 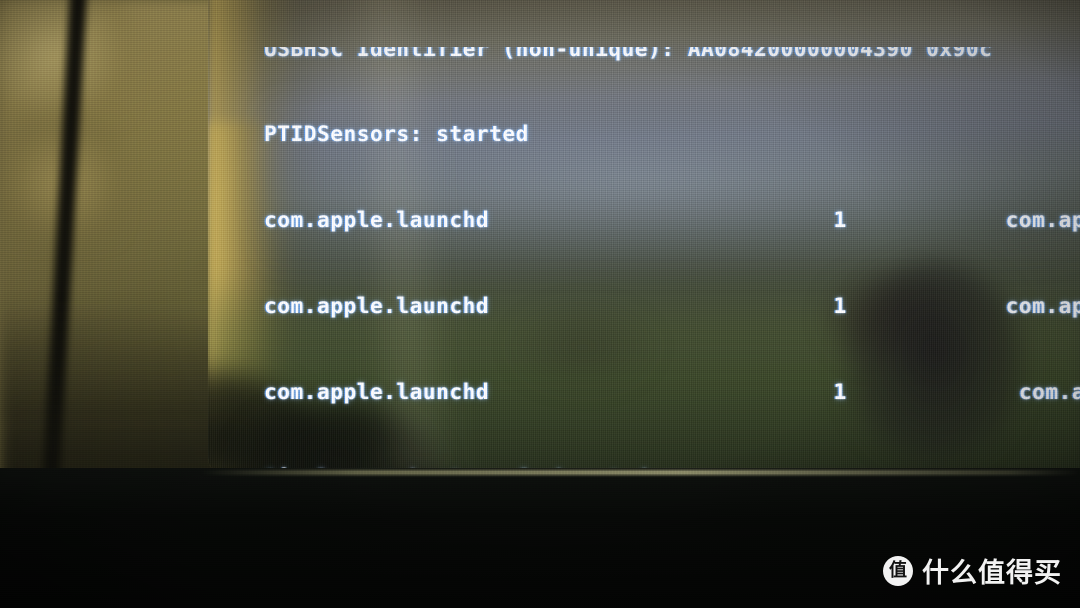 What do you see at coordinates (992, 573) in the screenshot?
I see `watermark-text: 什么值得买` at bounding box center [992, 573].